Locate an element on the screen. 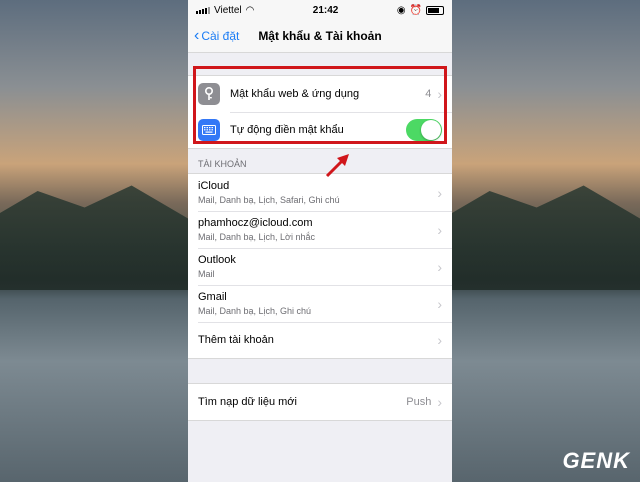 The width and height of the screenshot is (640, 482). add-account-label: Thêm tài khoản is located at coordinates (236, 340).